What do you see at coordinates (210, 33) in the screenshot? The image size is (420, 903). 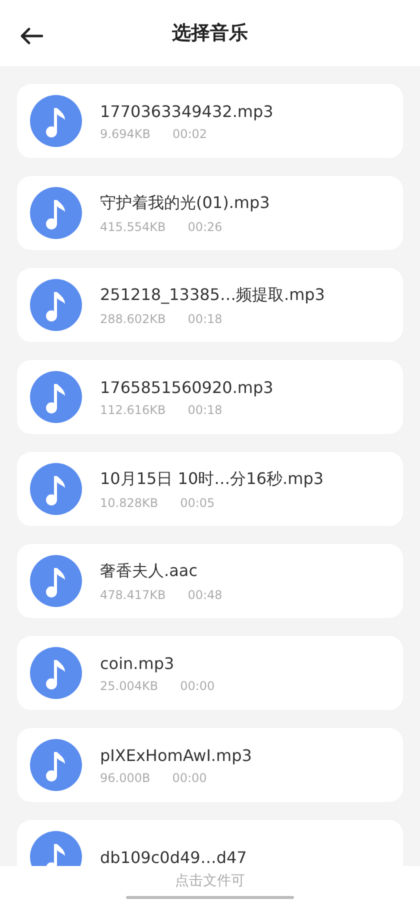 I see `page-title: 选择音乐` at bounding box center [210, 33].